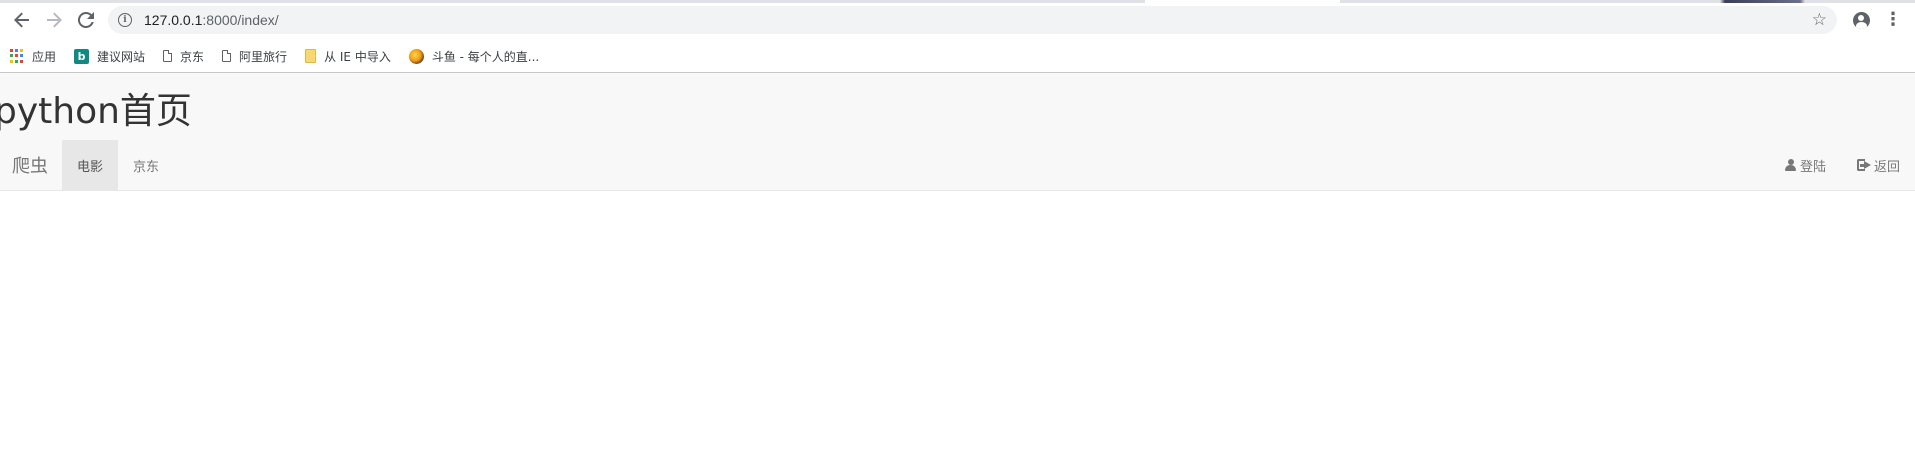 The height and width of the screenshot is (472, 1915). I want to click on forward-button, so click(54, 20).